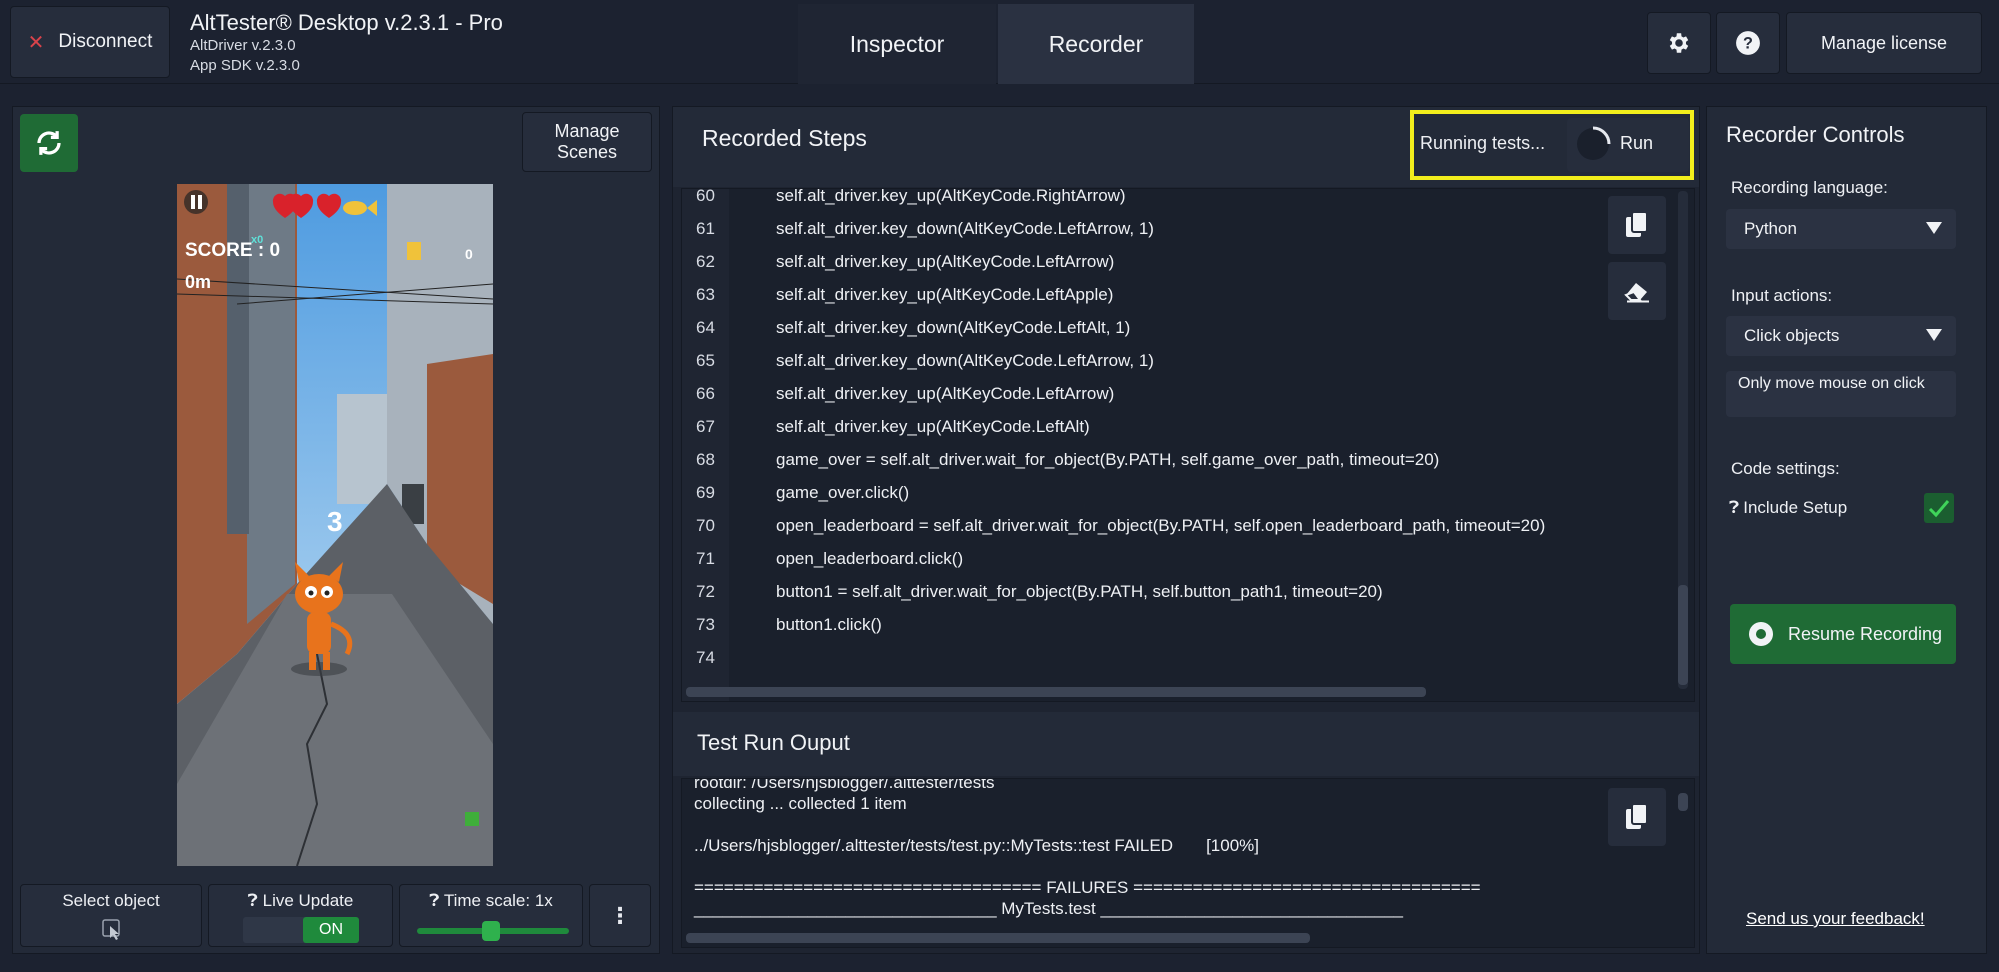  What do you see at coordinates (1056, 692) in the screenshot?
I see `code-horizontal-scrollbar` at bounding box center [1056, 692].